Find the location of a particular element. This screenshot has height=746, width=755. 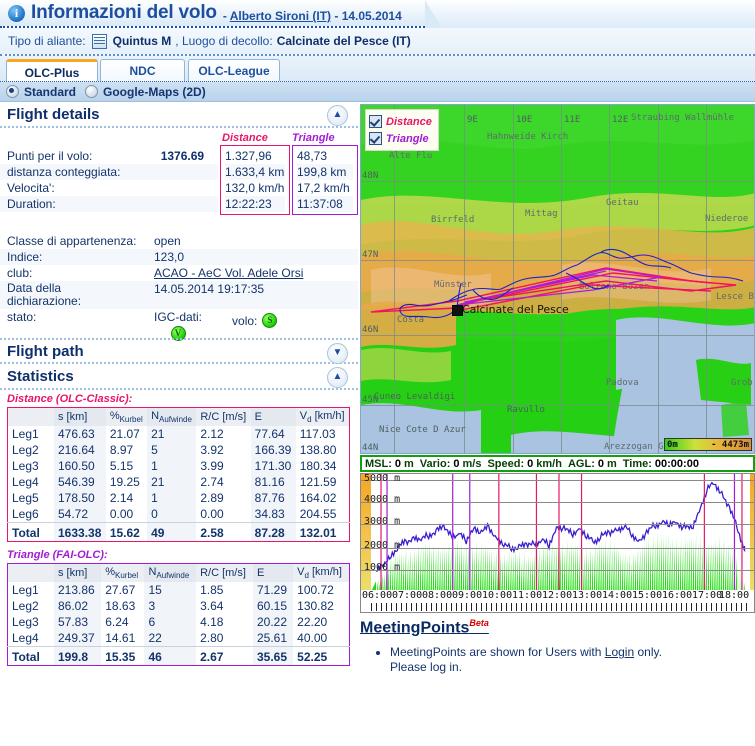

table-row: Leg2 216.64 8.97 5 3.92 166.39 138.80 is located at coordinates (179, 450).